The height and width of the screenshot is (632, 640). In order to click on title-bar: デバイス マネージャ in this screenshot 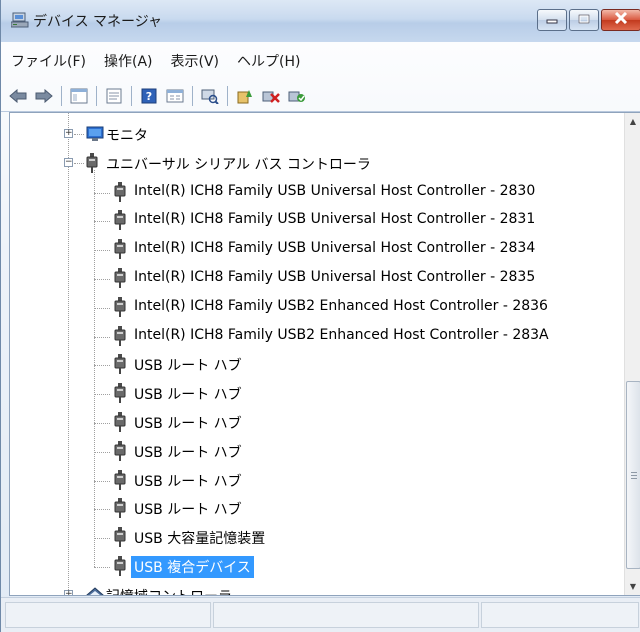, I will do `click(320, 21)`.